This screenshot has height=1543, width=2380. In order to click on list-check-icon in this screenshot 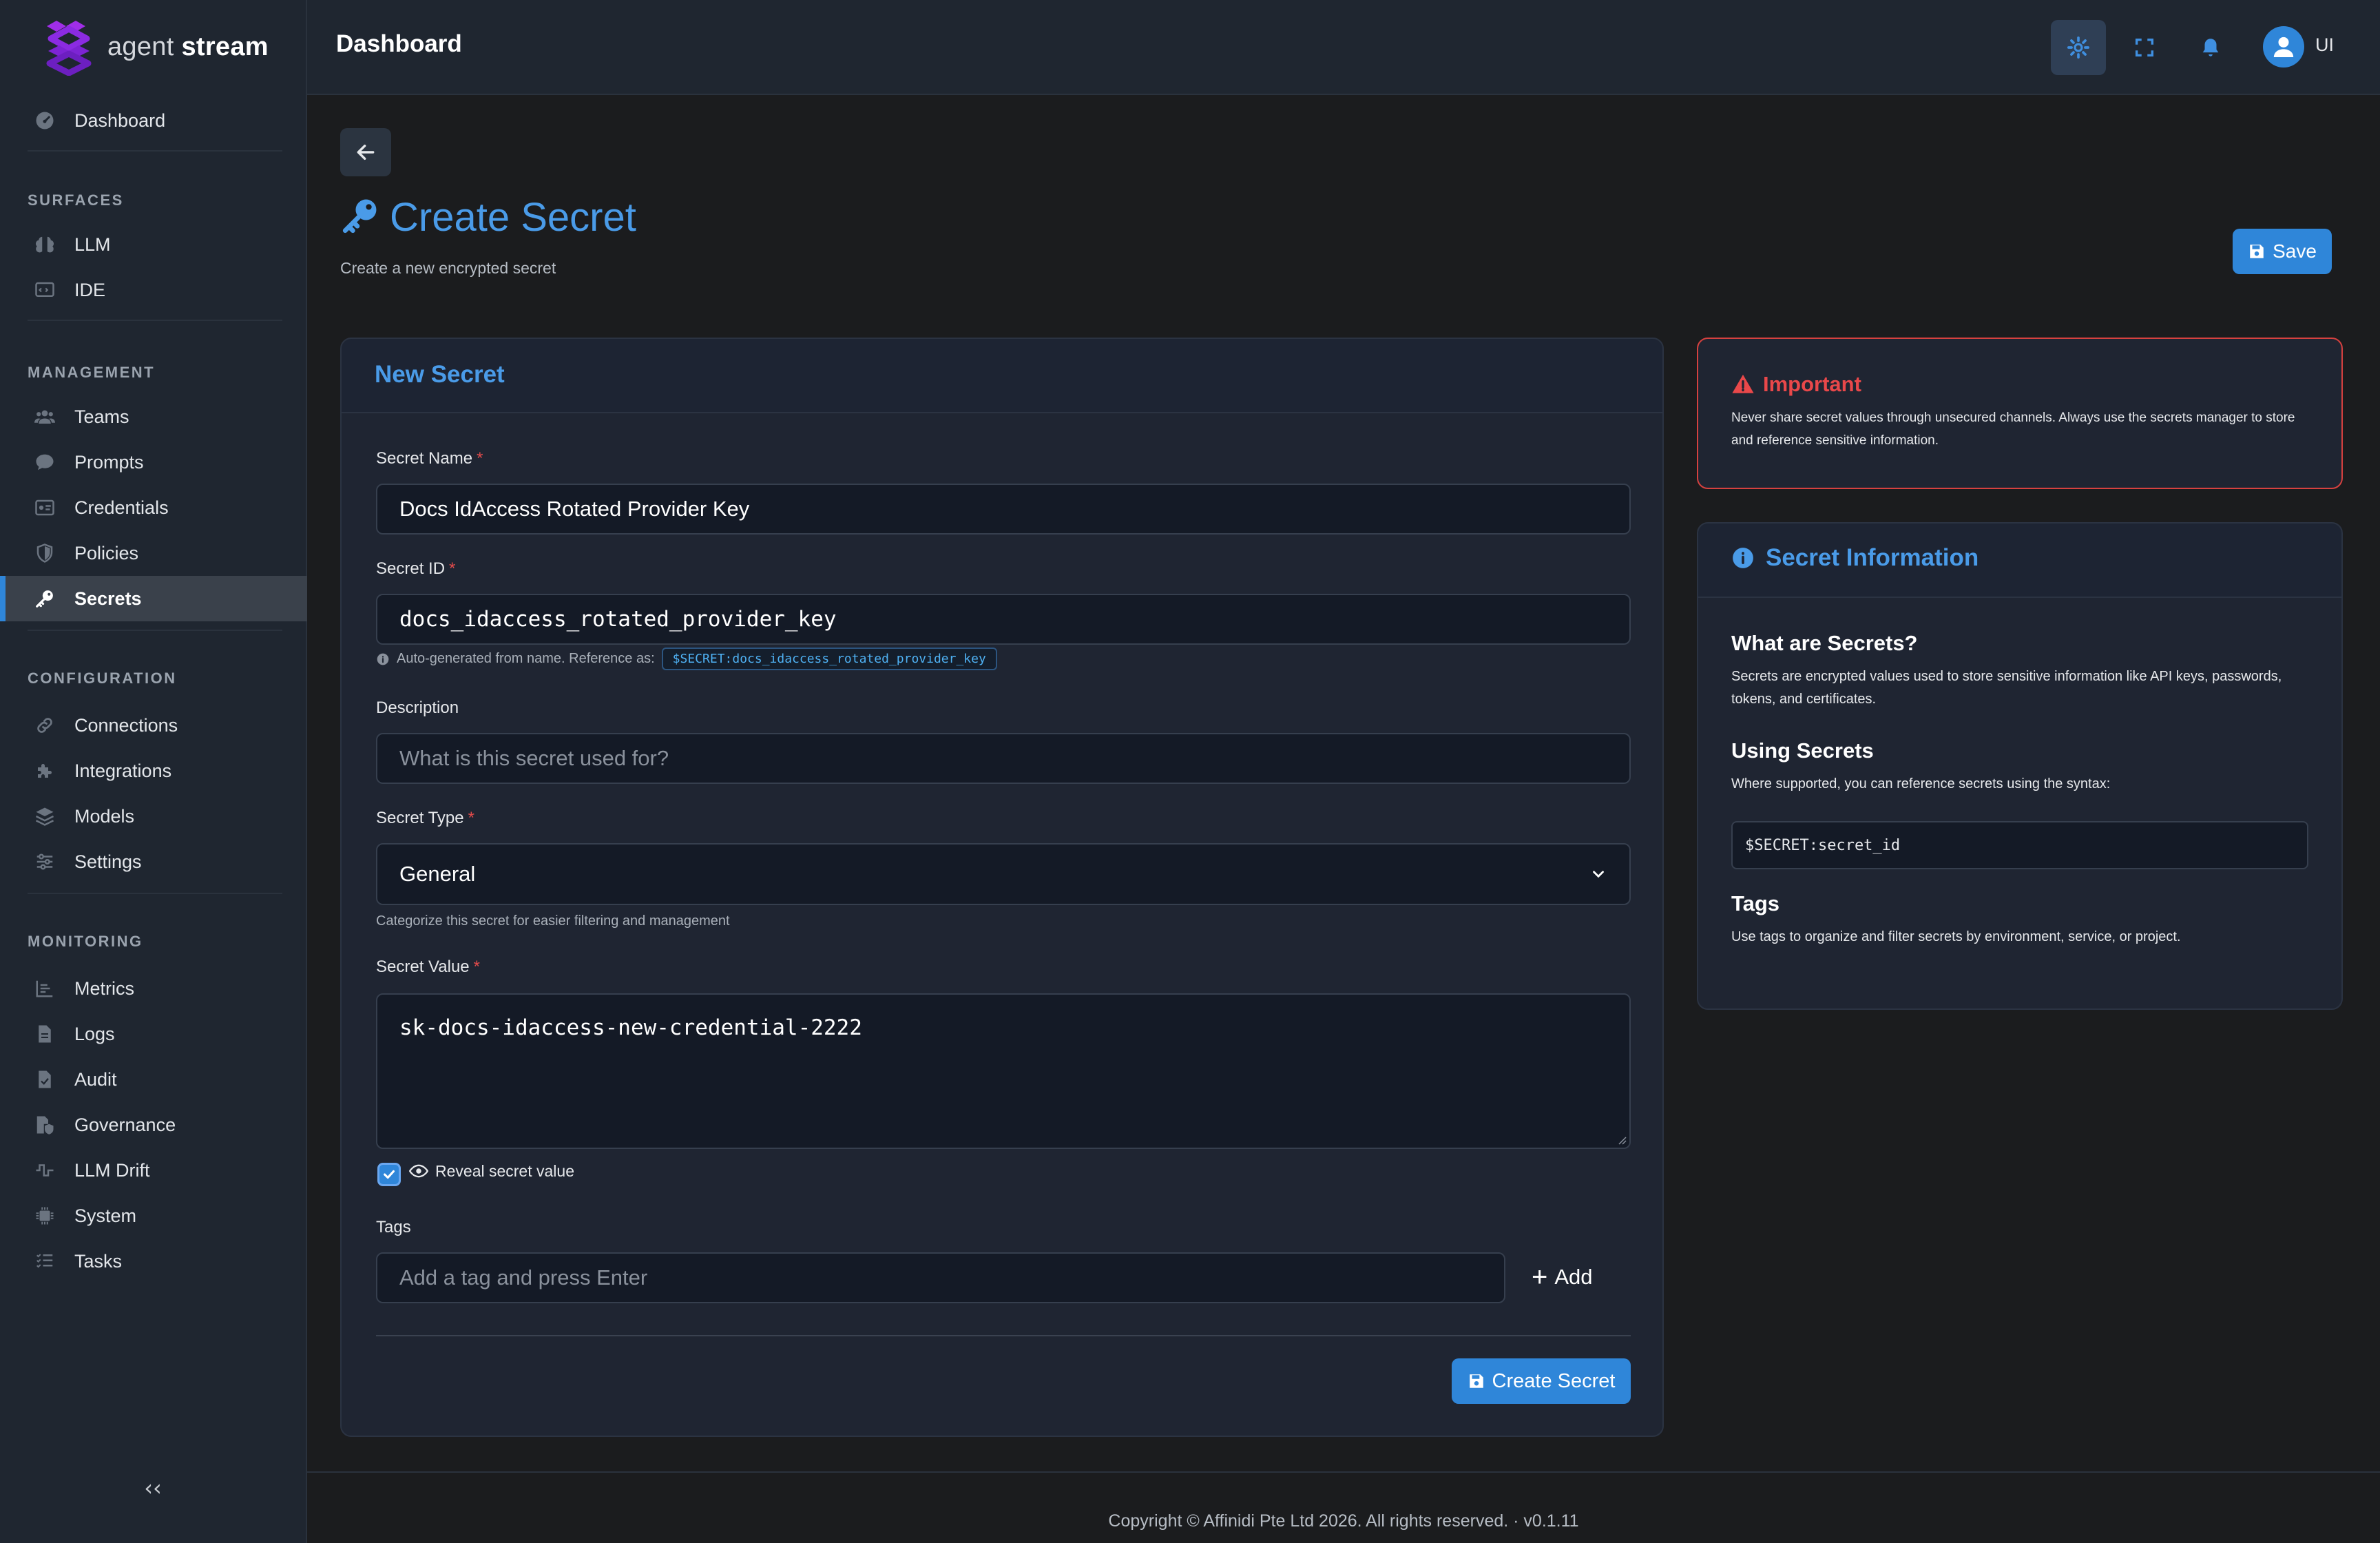, I will do `click(44, 1262)`.